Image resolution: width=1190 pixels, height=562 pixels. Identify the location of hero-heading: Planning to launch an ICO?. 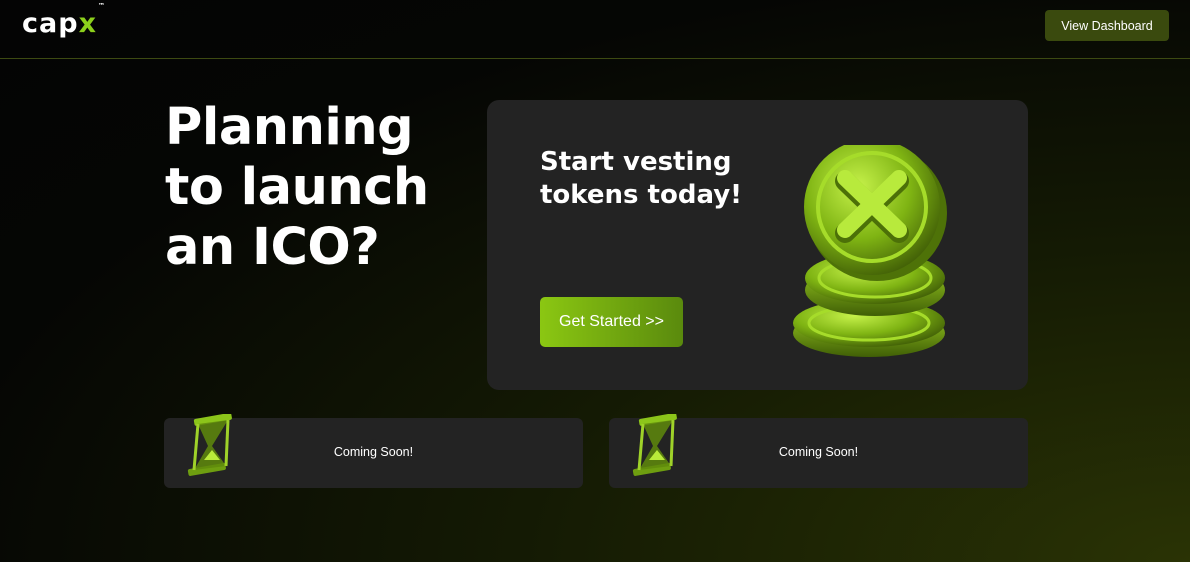
(315, 188).